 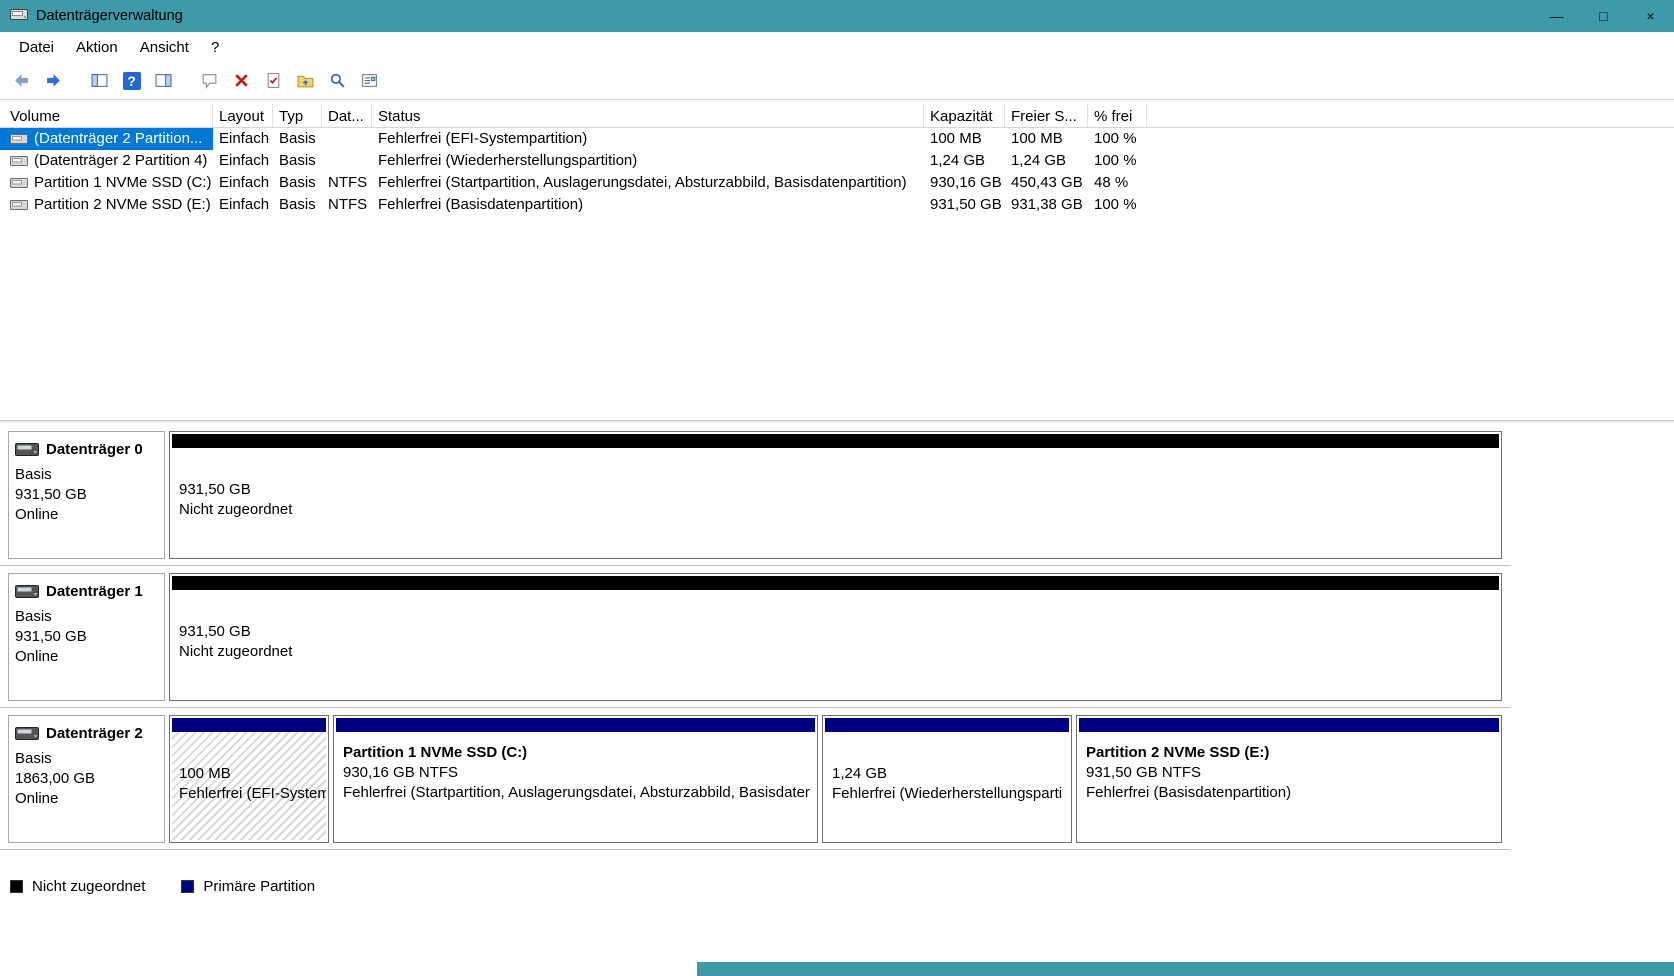 I want to click on app-icon, so click(x=19, y=16).